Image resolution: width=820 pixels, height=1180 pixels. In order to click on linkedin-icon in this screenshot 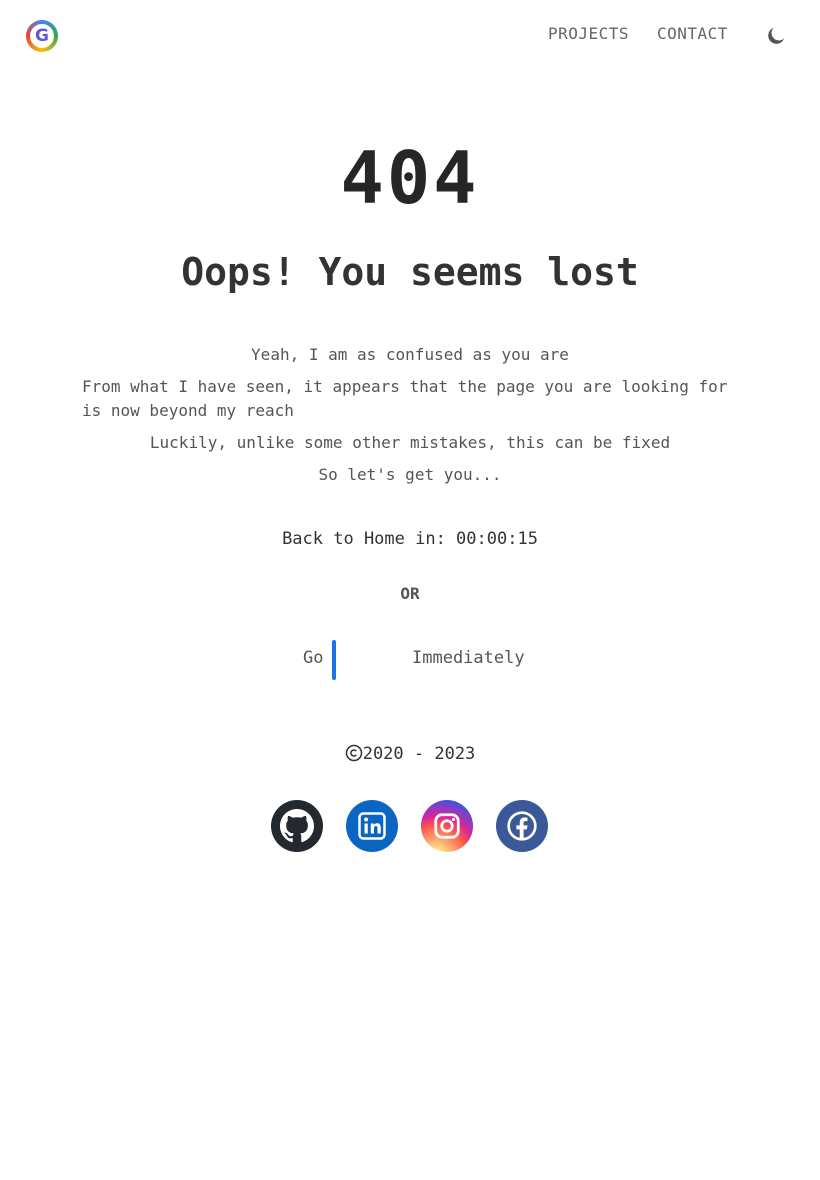, I will do `click(372, 826)`.